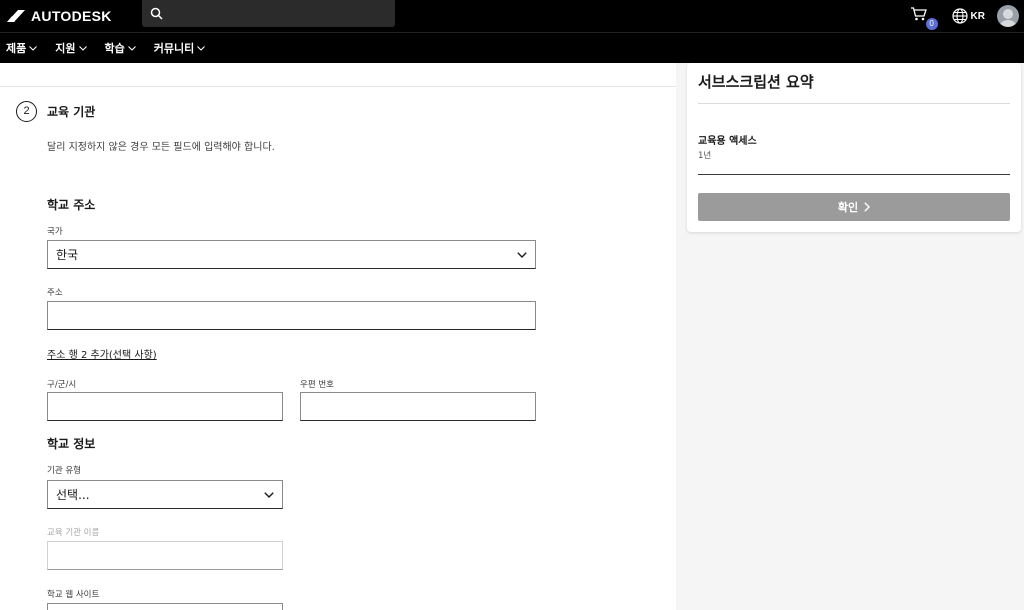 The image size is (1024, 610). What do you see at coordinates (848, 207) in the screenshot?
I see `confirm-button-label: 확인` at bounding box center [848, 207].